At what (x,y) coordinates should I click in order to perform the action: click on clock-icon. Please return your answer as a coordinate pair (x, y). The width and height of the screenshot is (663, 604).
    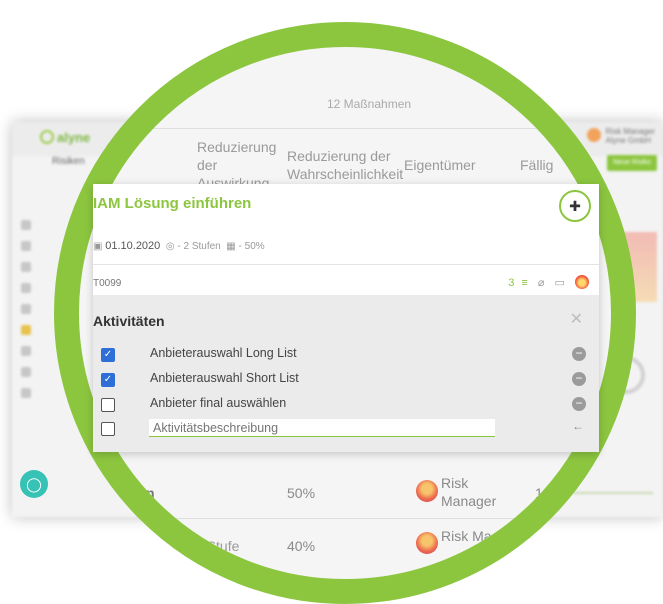
    Looking at the image, I should click on (26, 372).